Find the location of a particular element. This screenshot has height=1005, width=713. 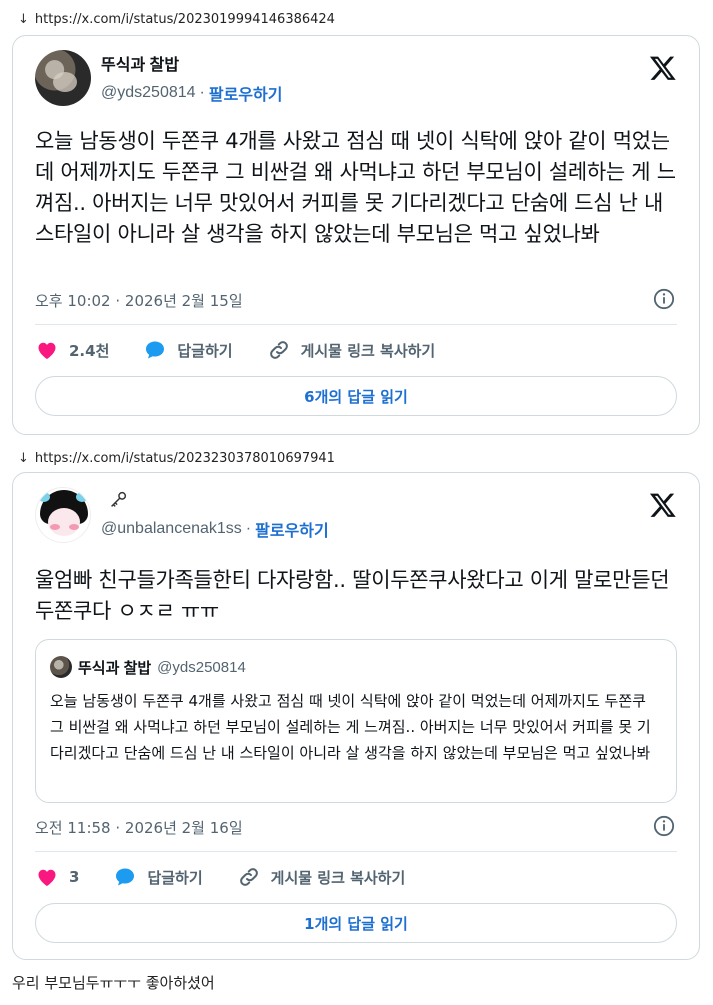

caption-text: 우리 부모님두ㅠㅜㅜ 좋아하셨어 is located at coordinates (113, 983).